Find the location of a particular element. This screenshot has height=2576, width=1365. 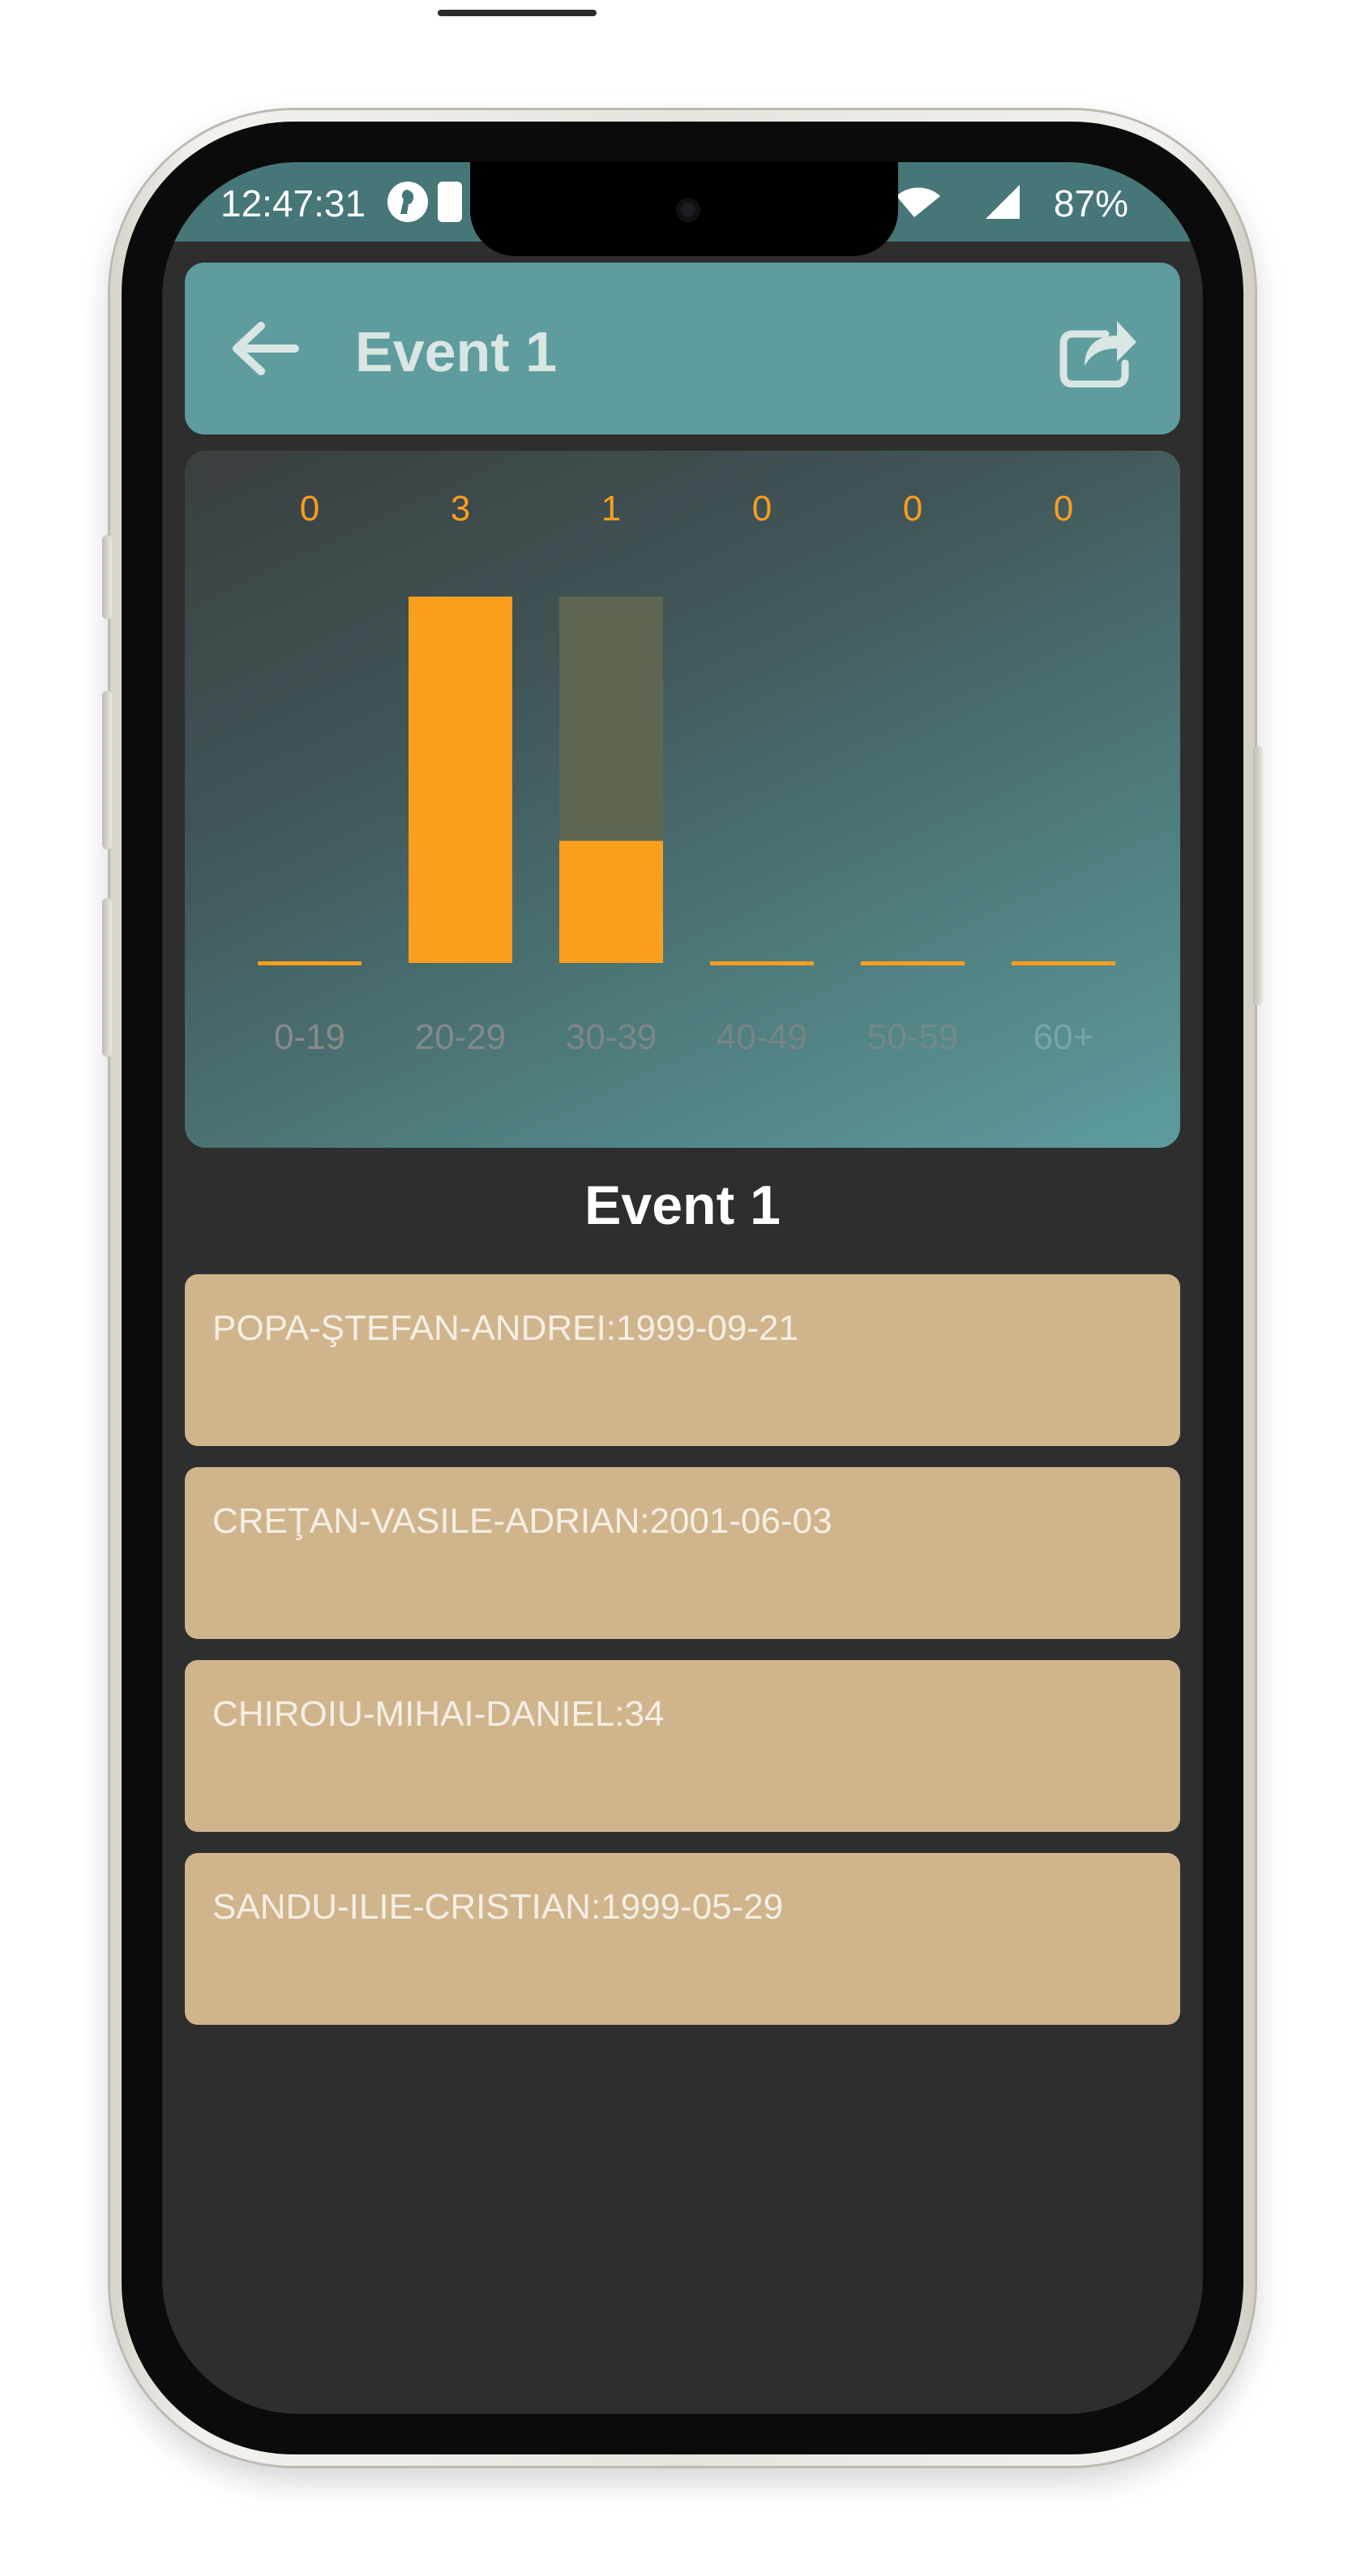

category-label: 50-59 is located at coordinates (913, 1037).